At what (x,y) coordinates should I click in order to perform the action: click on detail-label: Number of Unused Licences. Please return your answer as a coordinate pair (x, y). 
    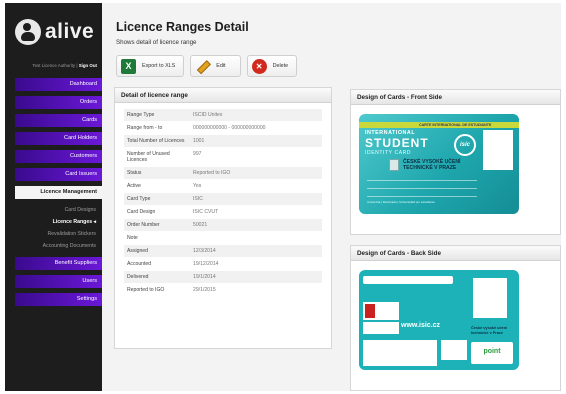
    Looking at the image, I should click on (148, 157).